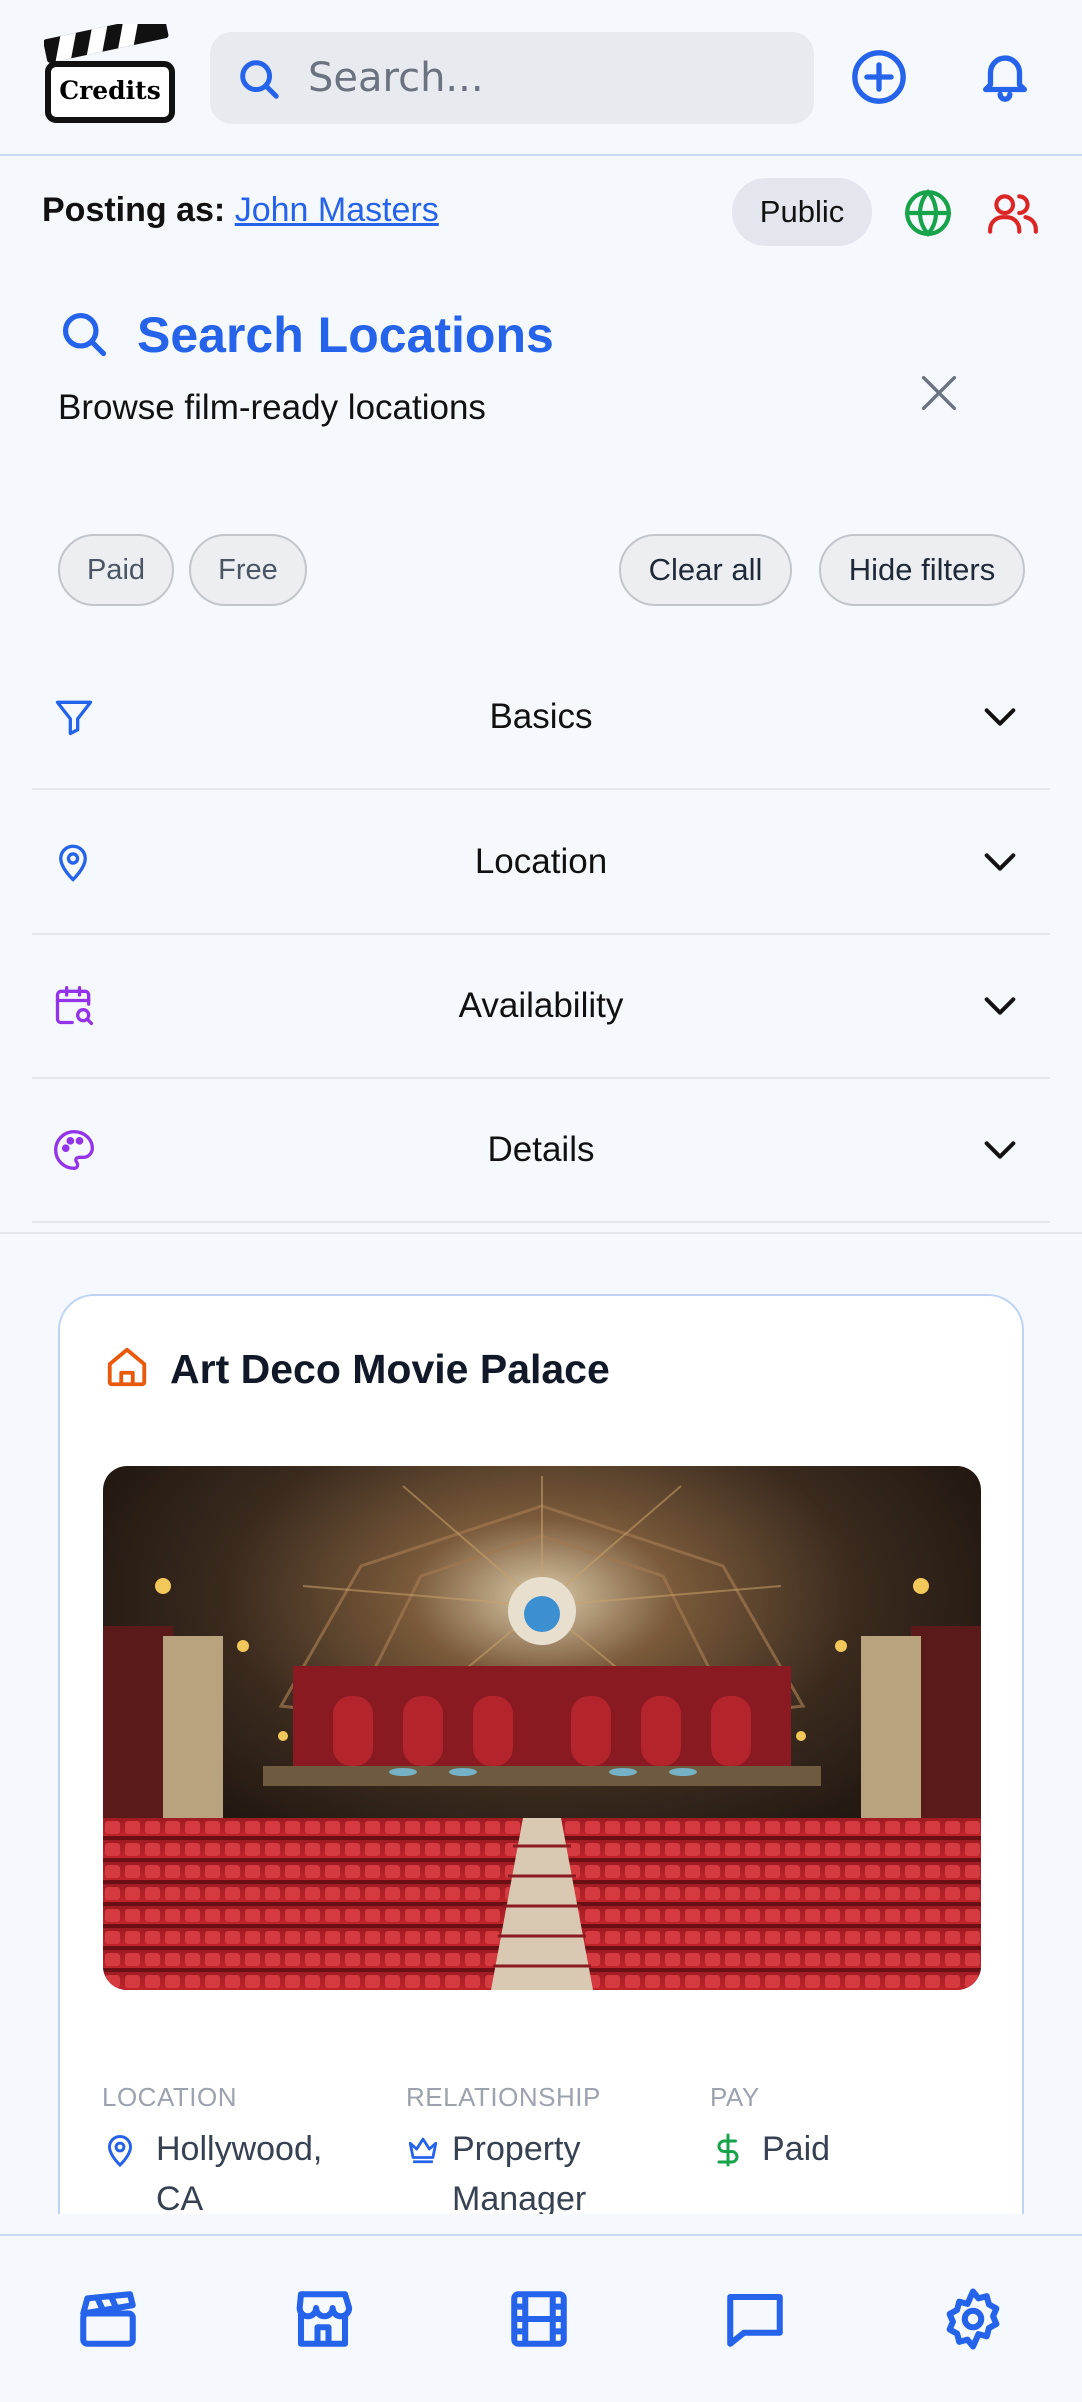 The height and width of the screenshot is (2402, 1082). I want to click on dollar-icon, so click(728, 2150).